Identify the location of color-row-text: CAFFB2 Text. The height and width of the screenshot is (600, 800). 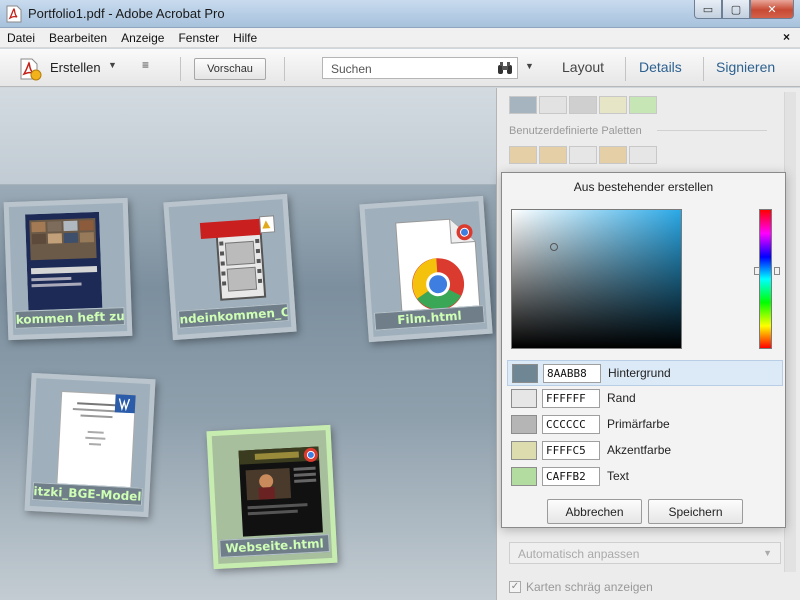
(645, 477).